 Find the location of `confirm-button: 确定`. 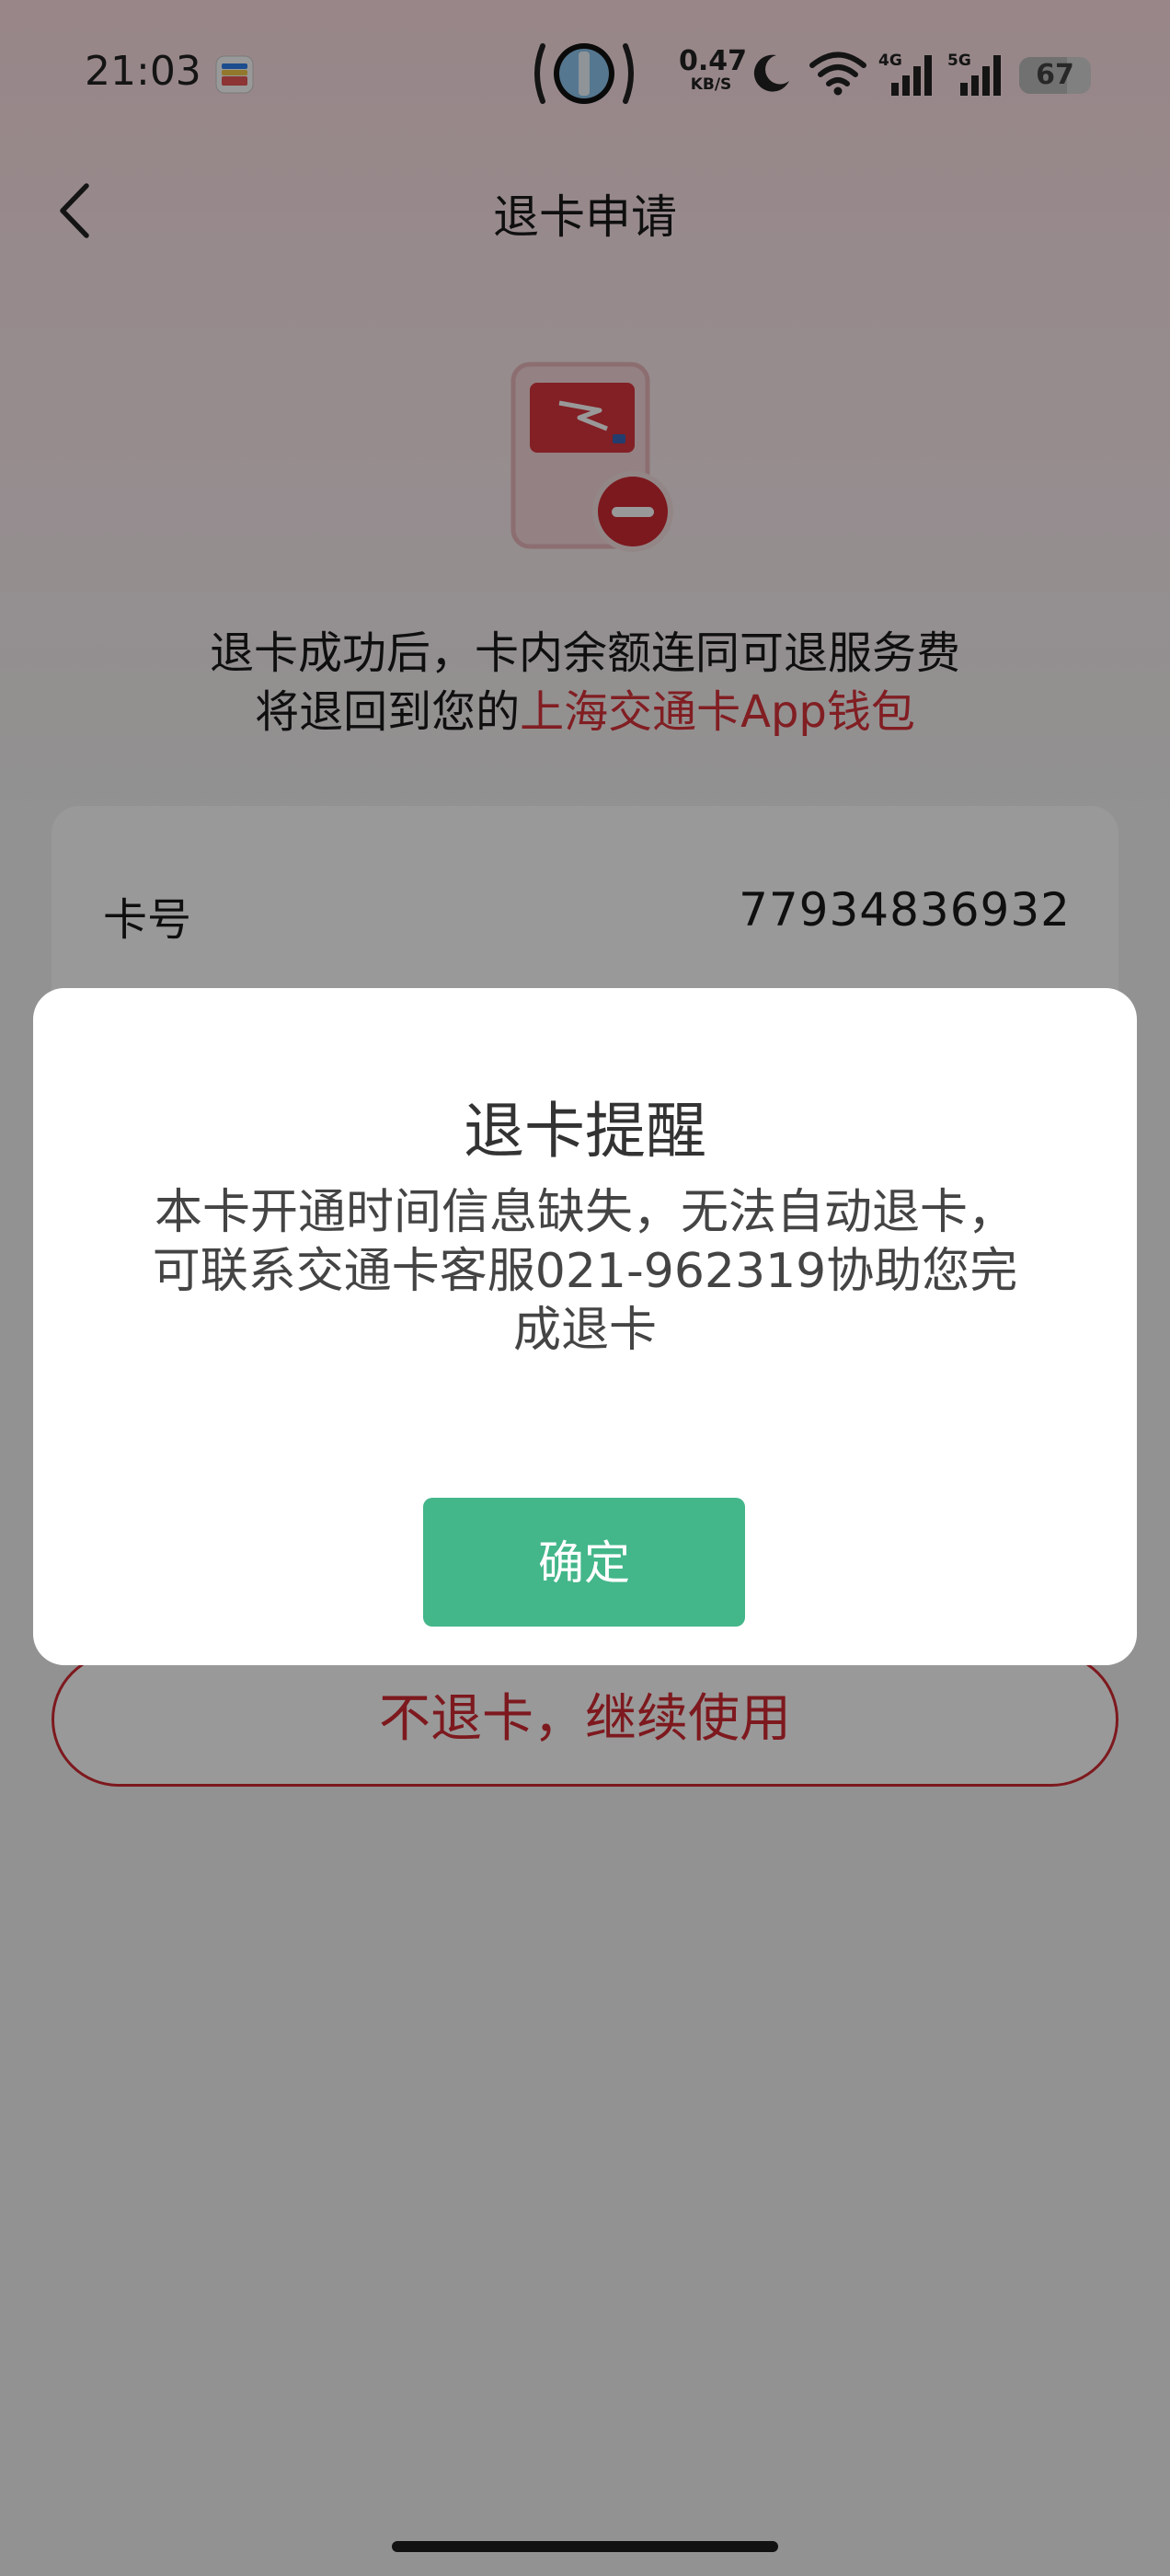

confirm-button: 确定 is located at coordinates (584, 1562).